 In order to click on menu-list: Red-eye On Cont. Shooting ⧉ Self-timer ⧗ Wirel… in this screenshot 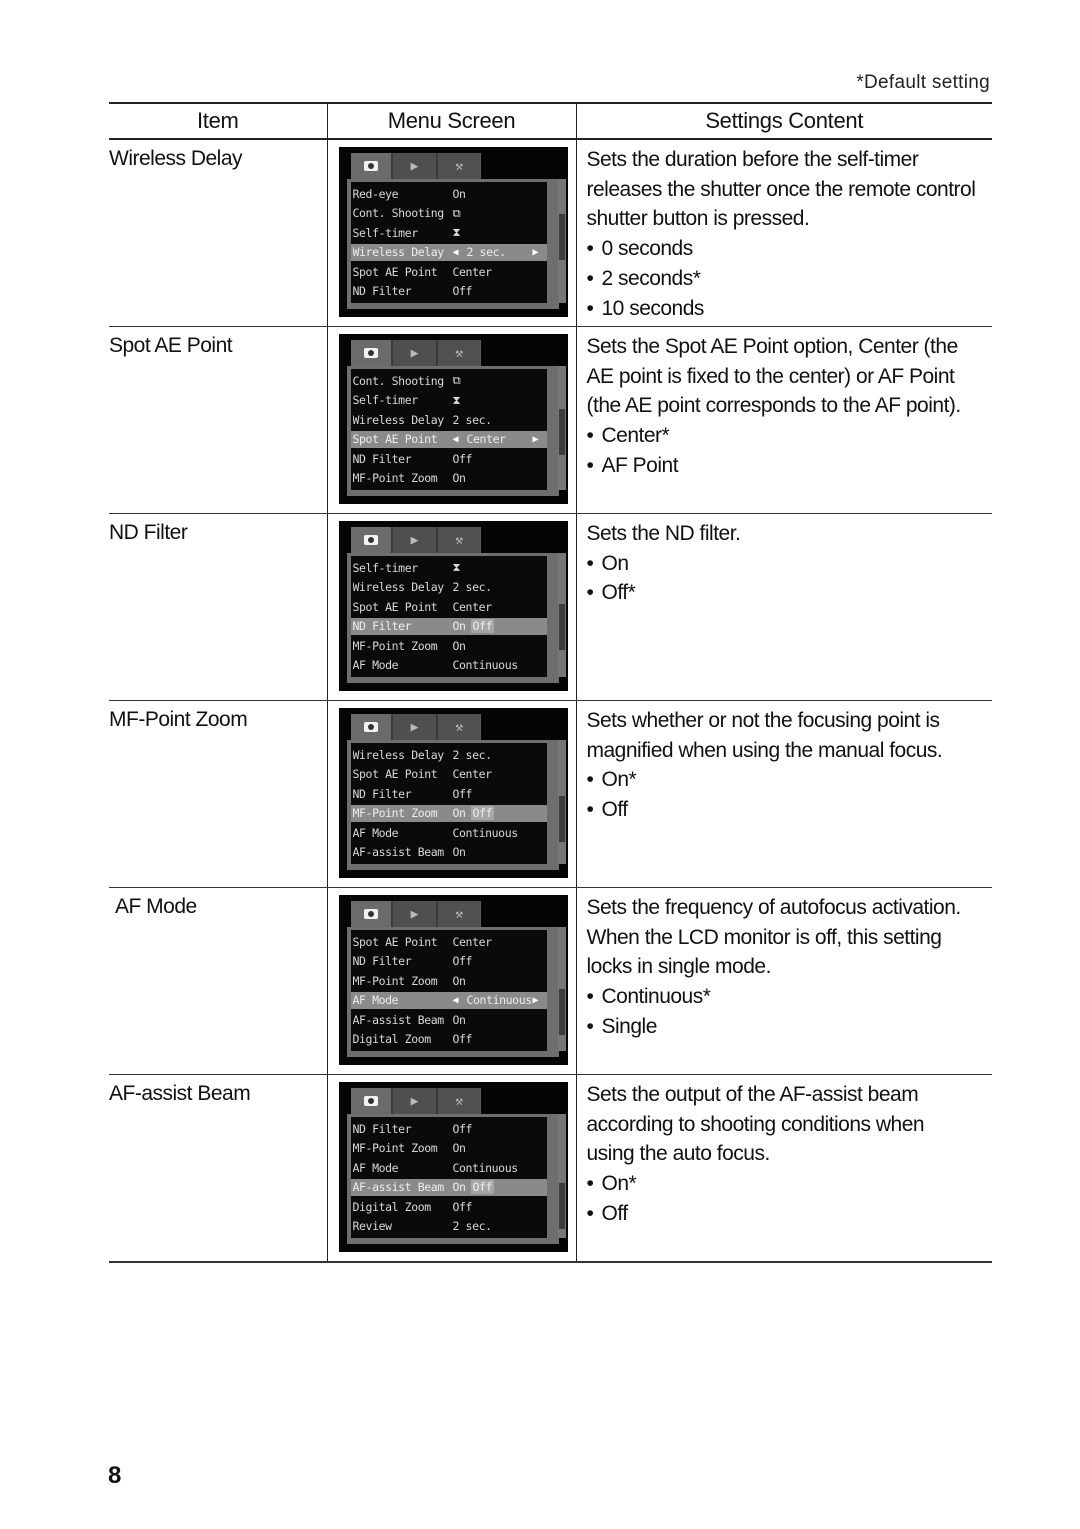, I will do `click(448, 242)`.